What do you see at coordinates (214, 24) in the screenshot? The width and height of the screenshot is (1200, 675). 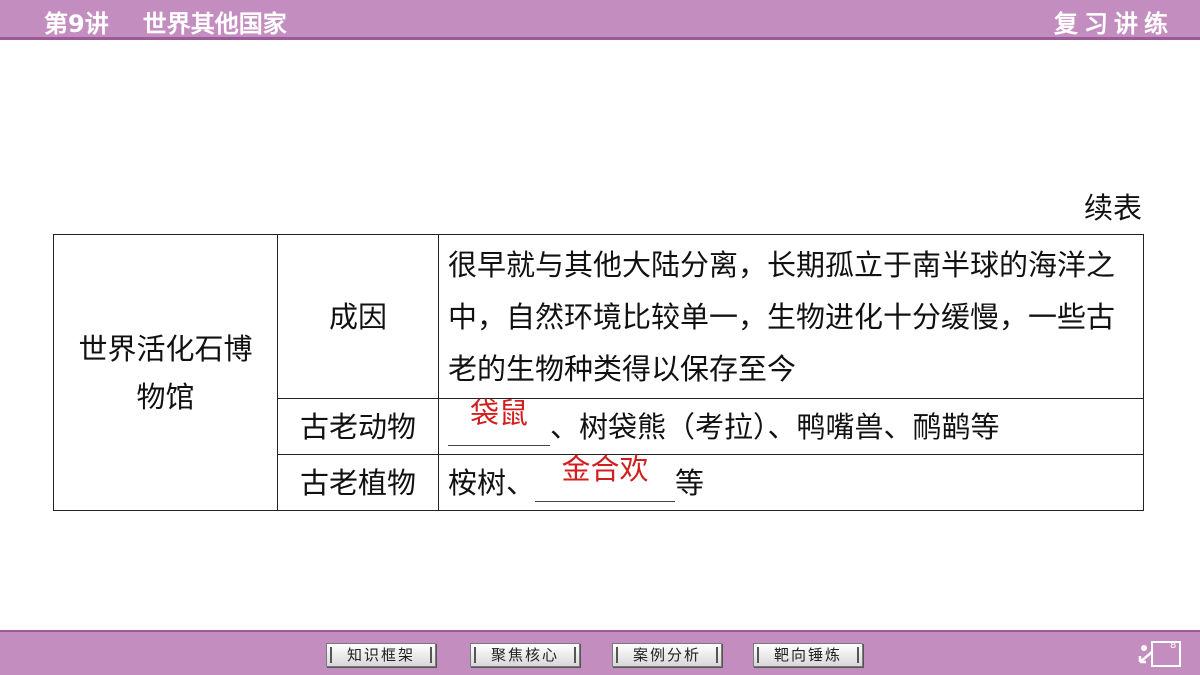 I see `lesson-title: 世界其他国家` at bounding box center [214, 24].